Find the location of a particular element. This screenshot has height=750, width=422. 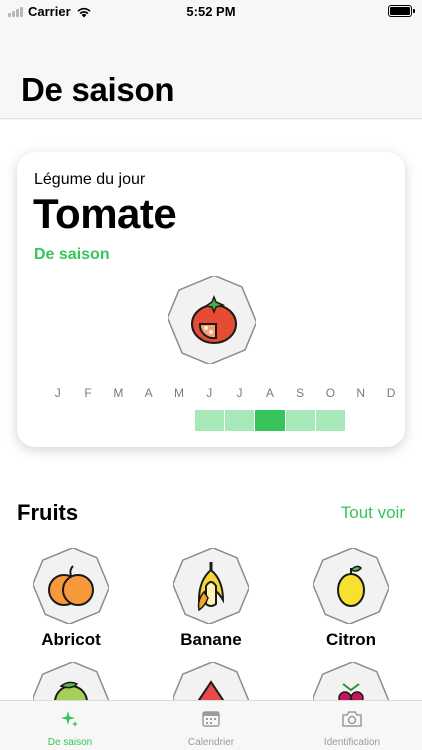

fruit-item-berries is located at coordinates (351, 681).